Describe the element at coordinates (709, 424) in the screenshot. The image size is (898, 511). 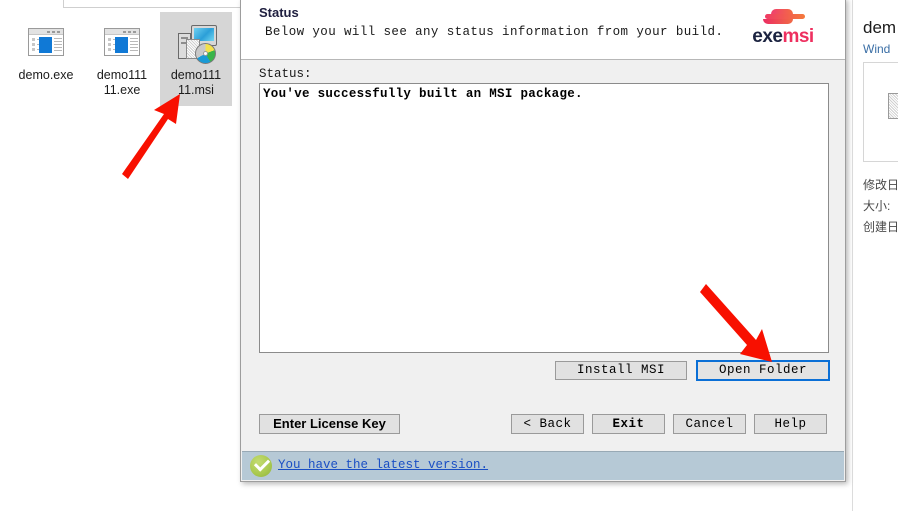
I see `cancel-button: Cancel` at that location.